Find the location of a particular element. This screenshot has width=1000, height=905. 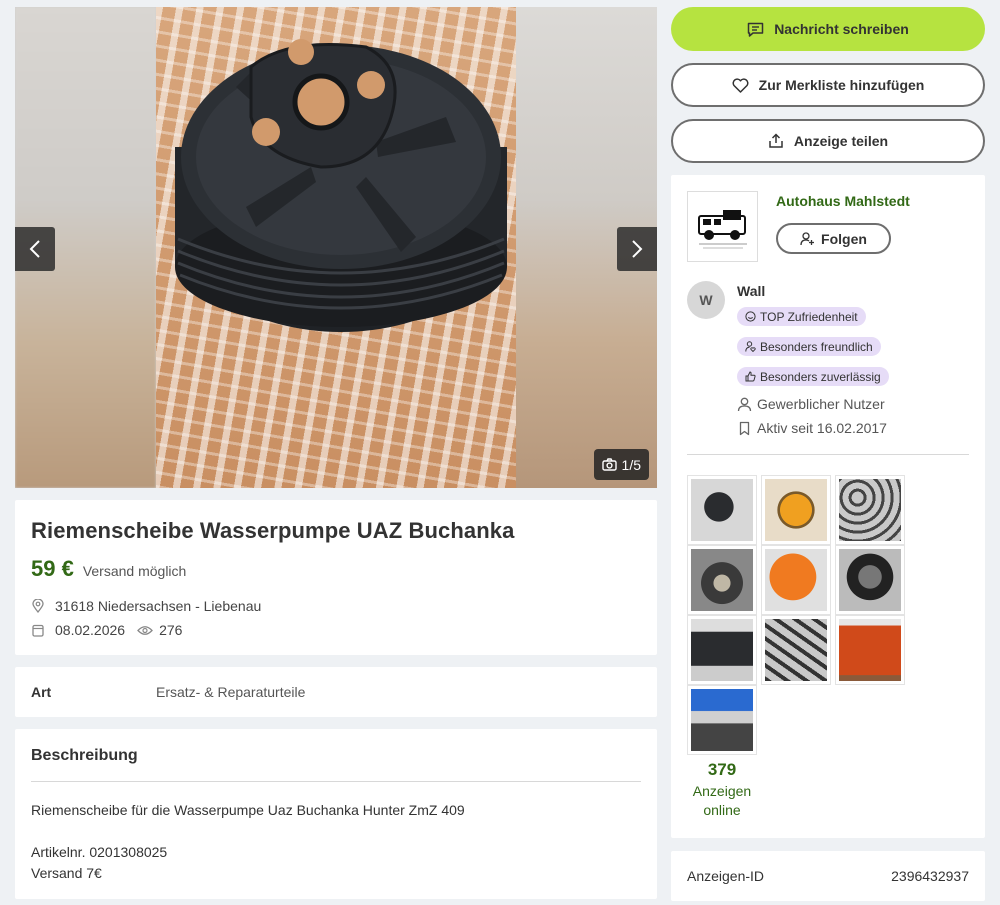

seller-ads-grid is located at coordinates (828, 615).